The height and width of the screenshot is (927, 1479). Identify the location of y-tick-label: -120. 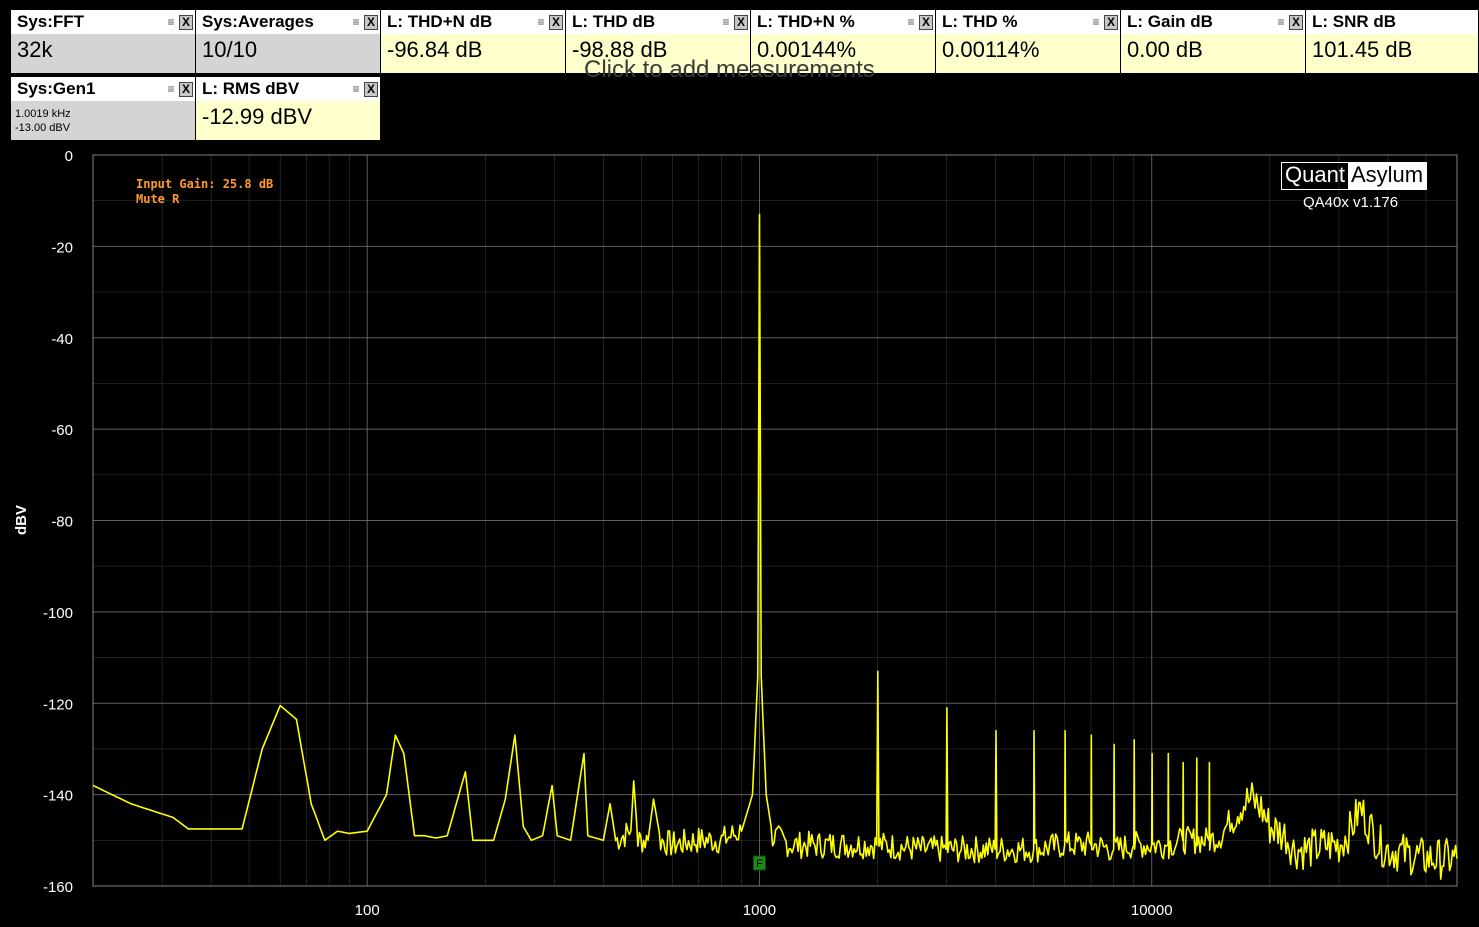
(58, 704).